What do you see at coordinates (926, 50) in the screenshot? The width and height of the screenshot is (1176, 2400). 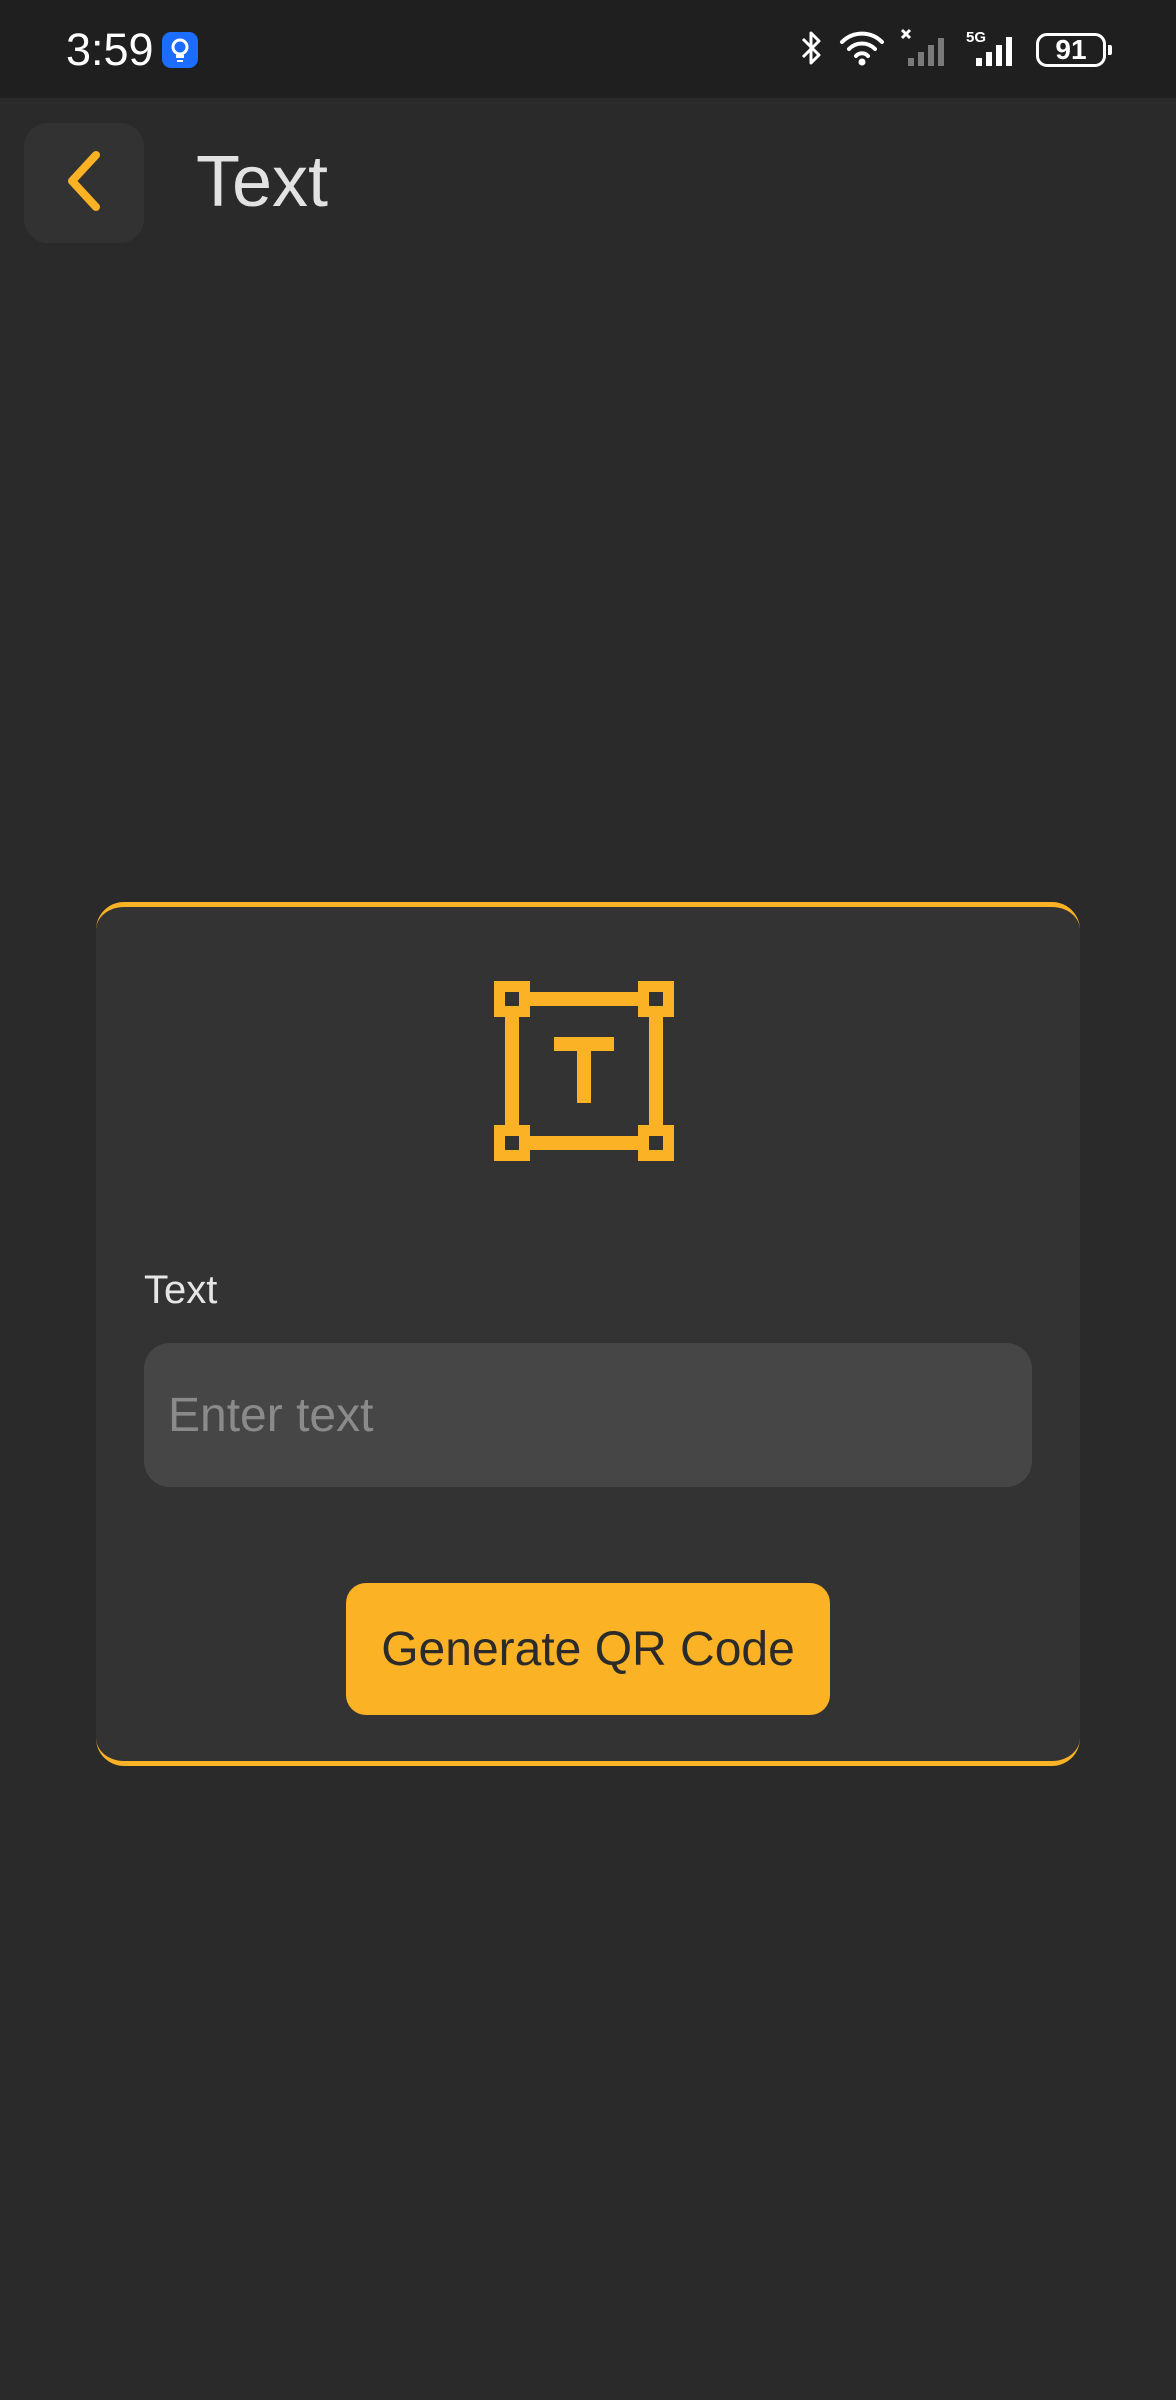 I see `signal-no-service-icon` at bounding box center [926, 50].